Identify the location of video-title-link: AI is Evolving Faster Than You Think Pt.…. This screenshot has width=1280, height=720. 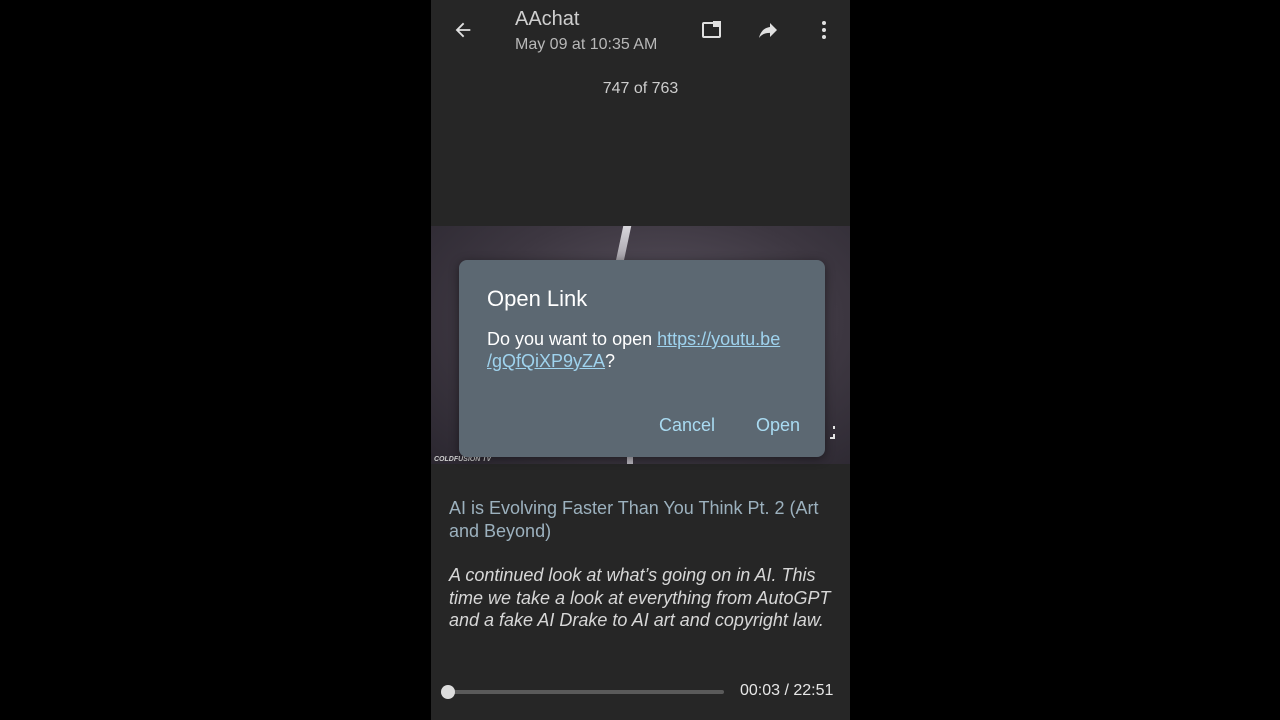
(646, 520).